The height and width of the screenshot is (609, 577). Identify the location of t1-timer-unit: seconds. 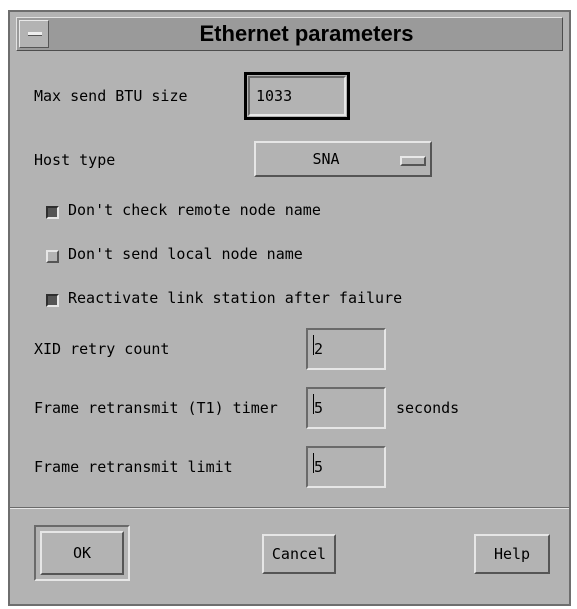
(428, 408).